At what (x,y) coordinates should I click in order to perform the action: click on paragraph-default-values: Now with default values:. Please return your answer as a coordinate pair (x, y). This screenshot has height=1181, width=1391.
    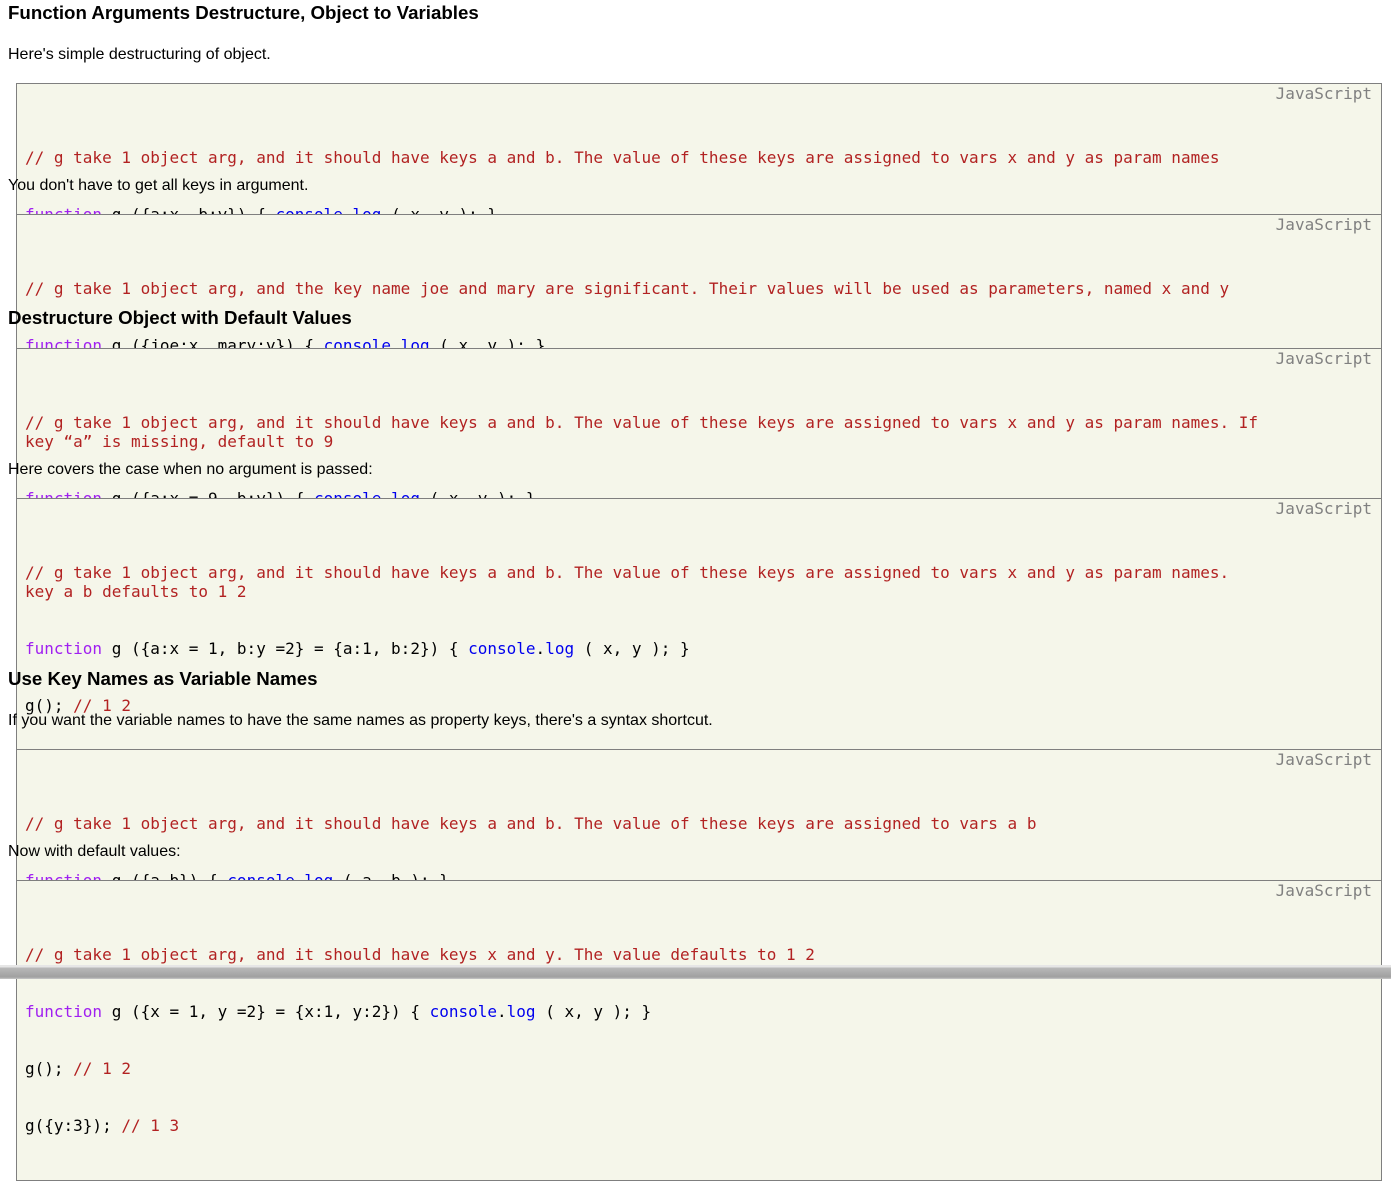
    Looking at the image, I should click on (94, 851).